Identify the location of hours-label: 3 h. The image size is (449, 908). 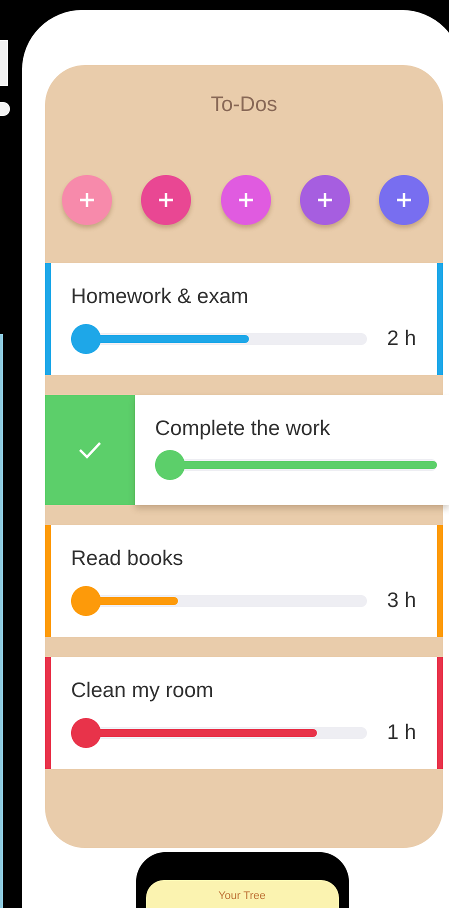
(402, 601).